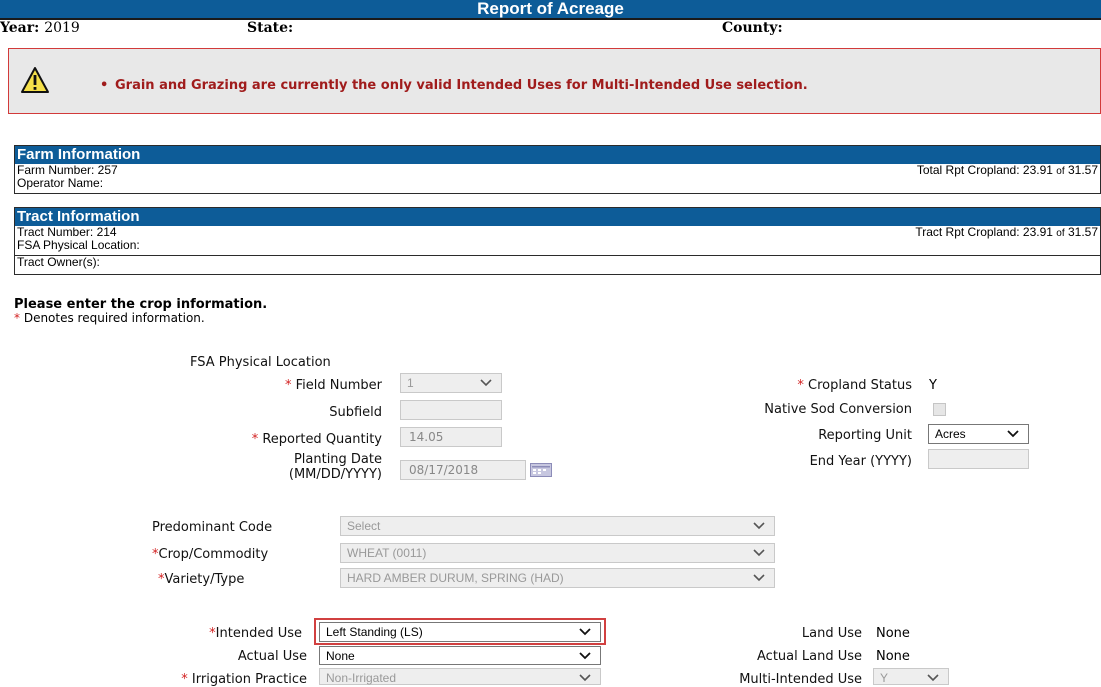 This screenshot has height=687, width=1101. What do you see at coordinates (809, 656) in the screenshot?
I see `actual-land-use-label: Actual Land Use` at bounding box center [809, 656].